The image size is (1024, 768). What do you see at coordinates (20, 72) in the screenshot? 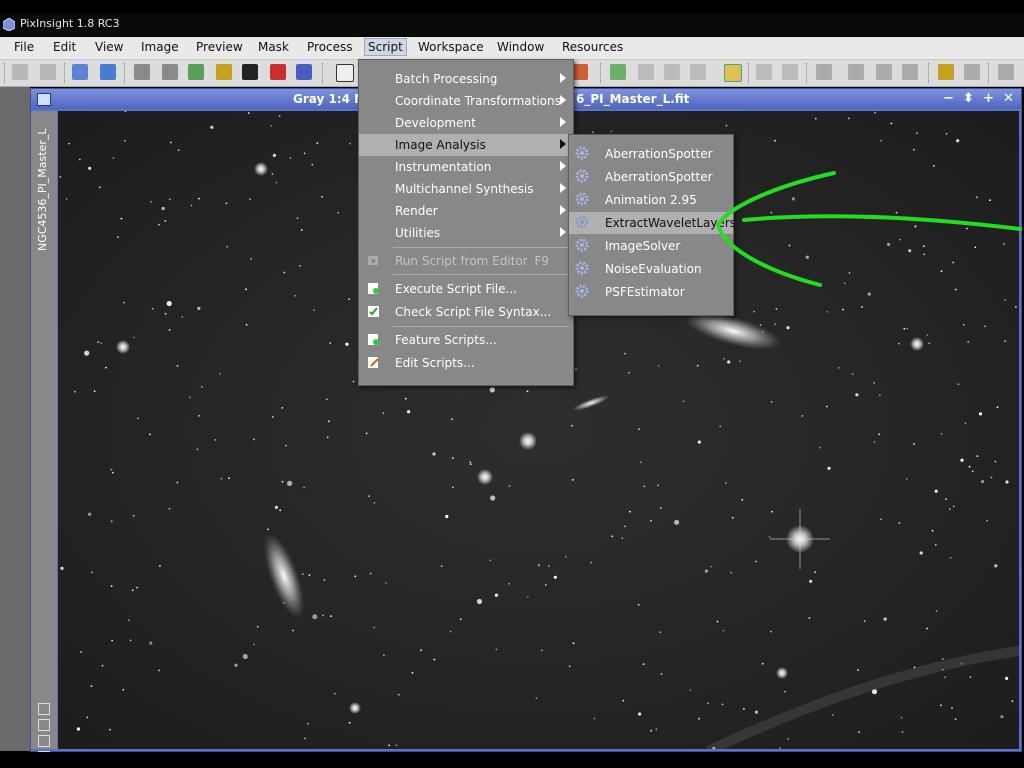
I see `undo-icon` at bounding box center [20, 72].